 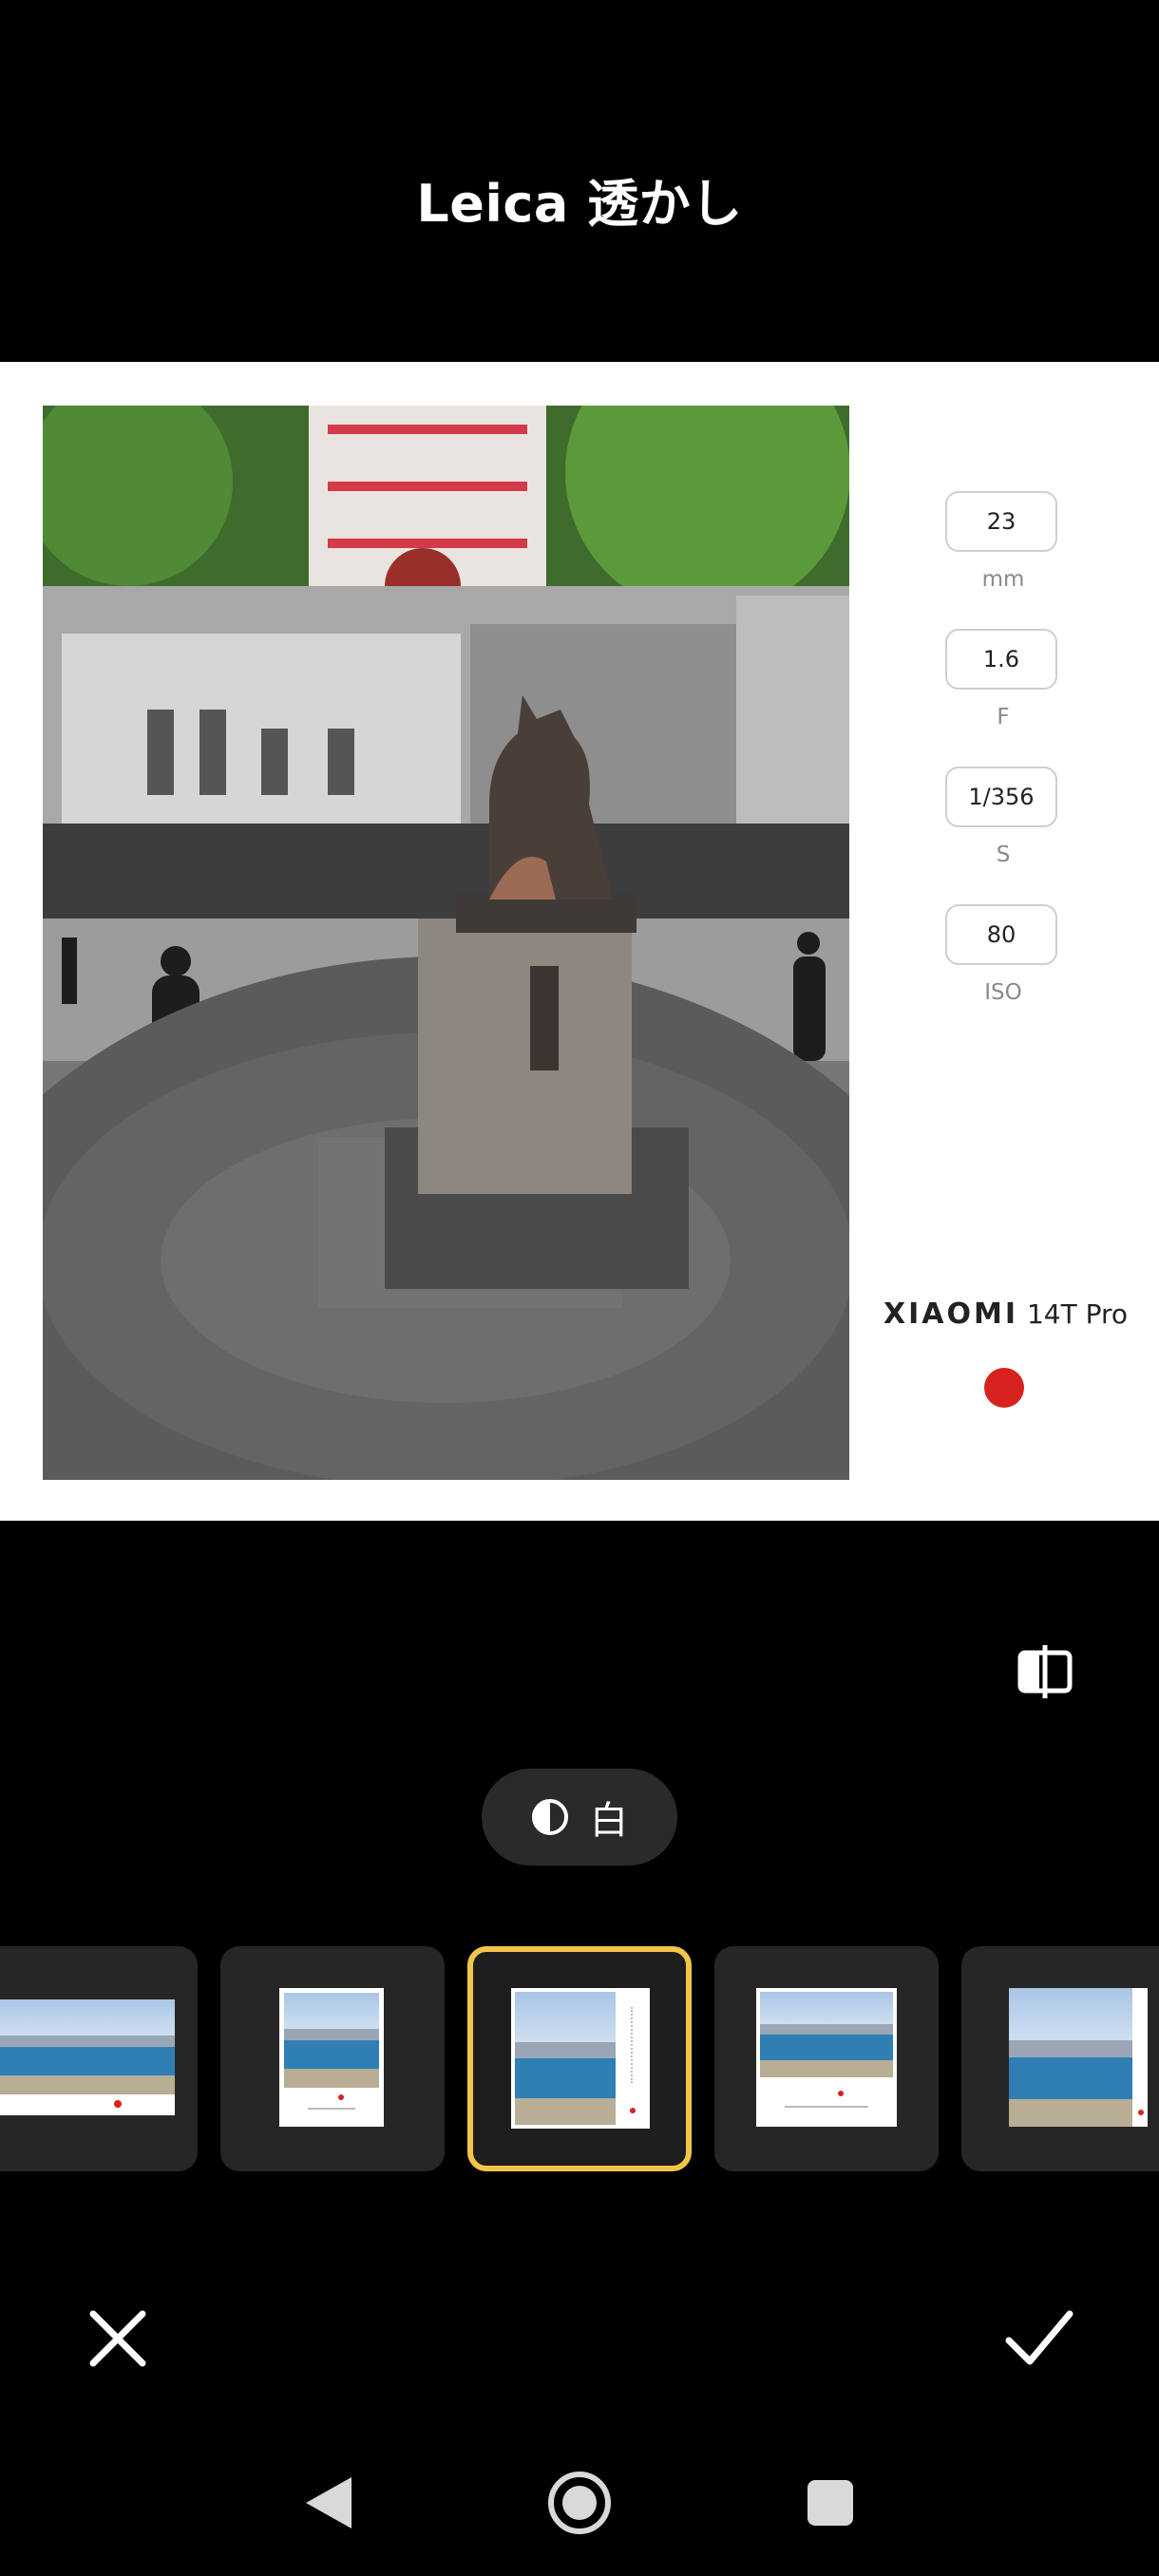 I want to click on color-mode-toggle: 白, so click(x=579, y=1817).